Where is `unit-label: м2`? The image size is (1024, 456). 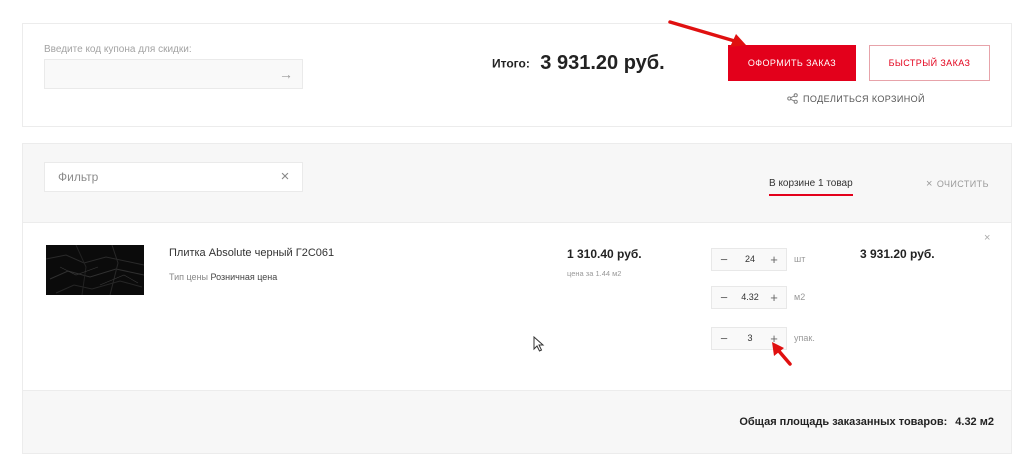 unit-label: м2 is located at coordinates (800, 297).